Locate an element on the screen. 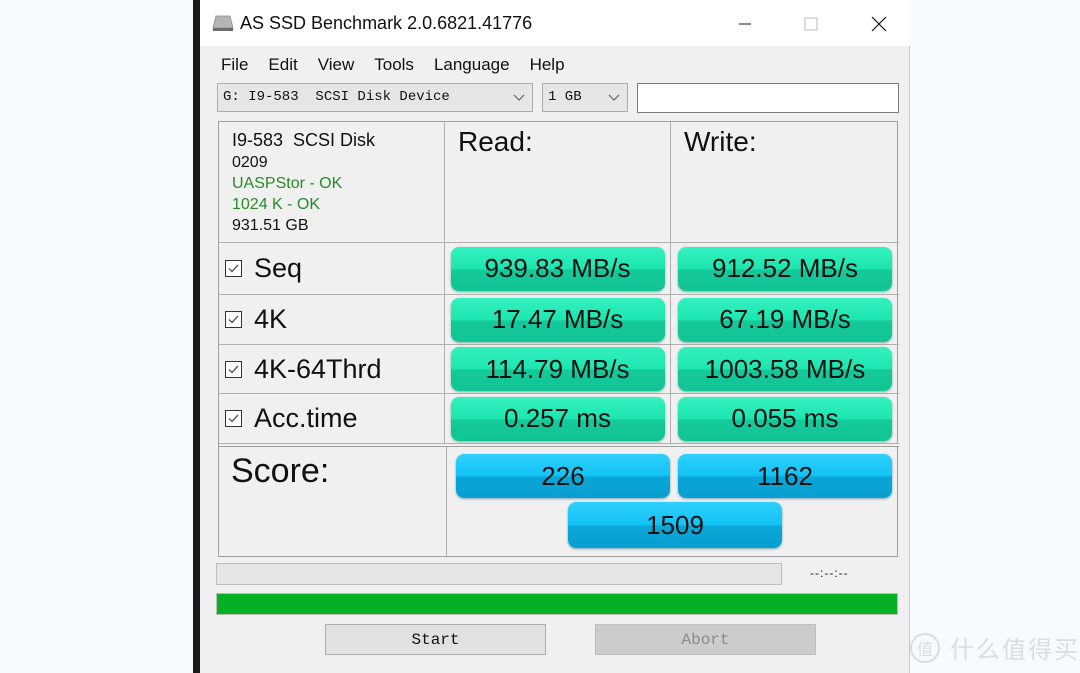  watermark-badge-icon: 值 is located at coordinates (925, 647).